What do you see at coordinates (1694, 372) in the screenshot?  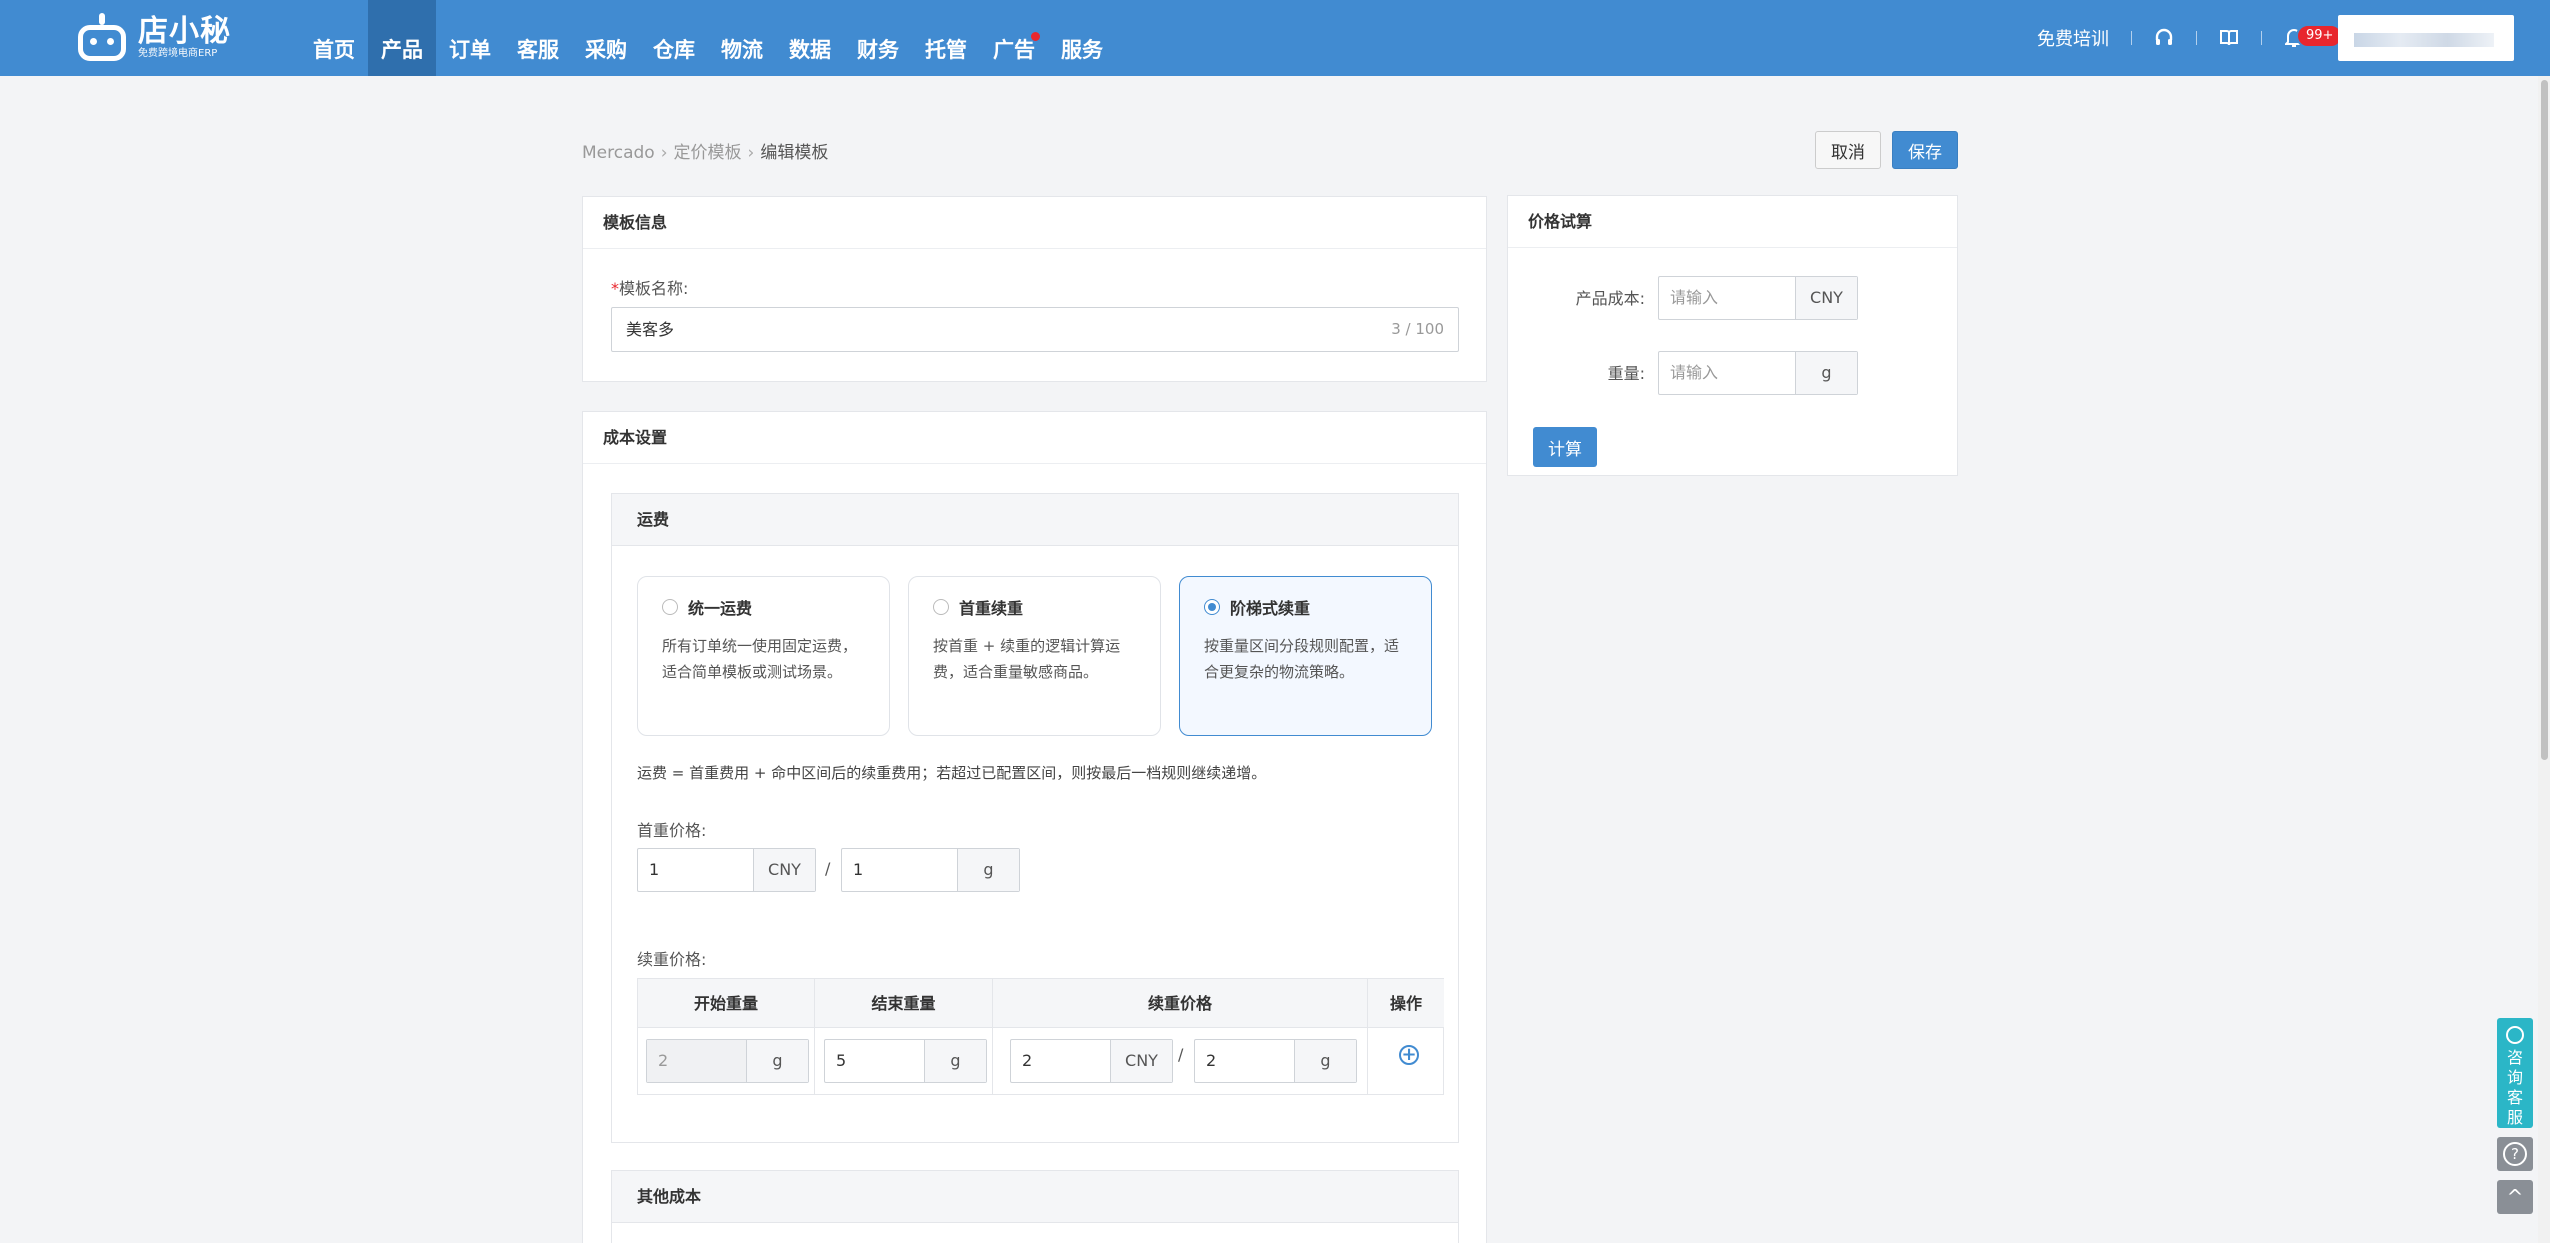 I see `weight-placeholder: 请输入` at bounding box center [1694, 372].